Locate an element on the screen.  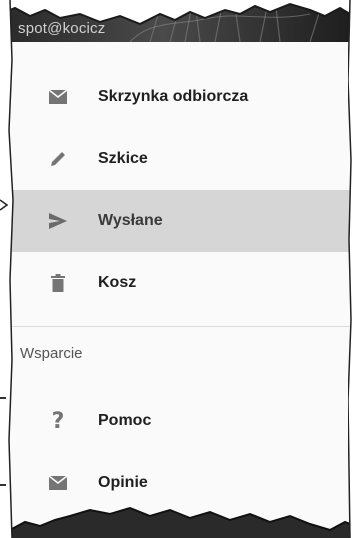
feedback-icon is located at coordinates (58, 483).